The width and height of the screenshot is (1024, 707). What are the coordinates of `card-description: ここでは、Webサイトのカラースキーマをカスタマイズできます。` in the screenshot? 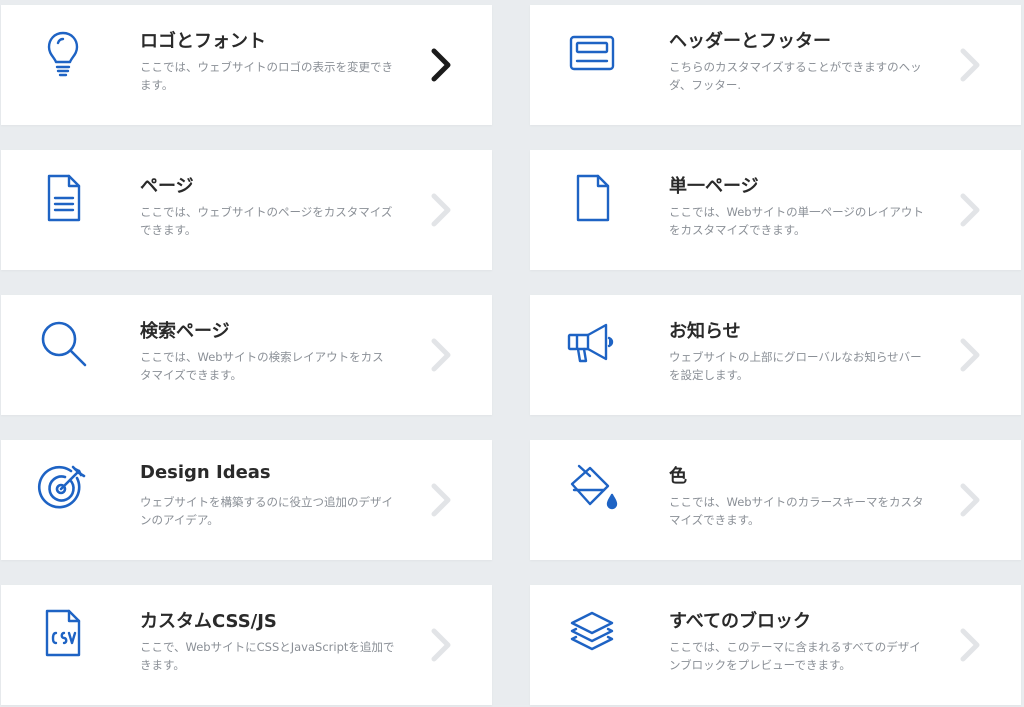 It's located at (796, 511).